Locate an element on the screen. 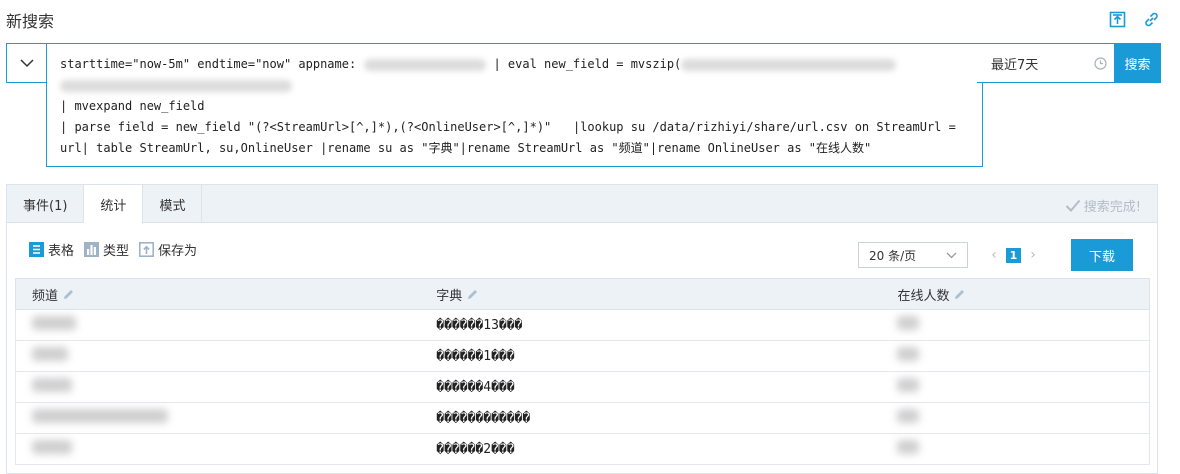 The image size is (1180, 474). pagination: 20 条/页 ‹ 1 › is located at coordinates (949, 255).